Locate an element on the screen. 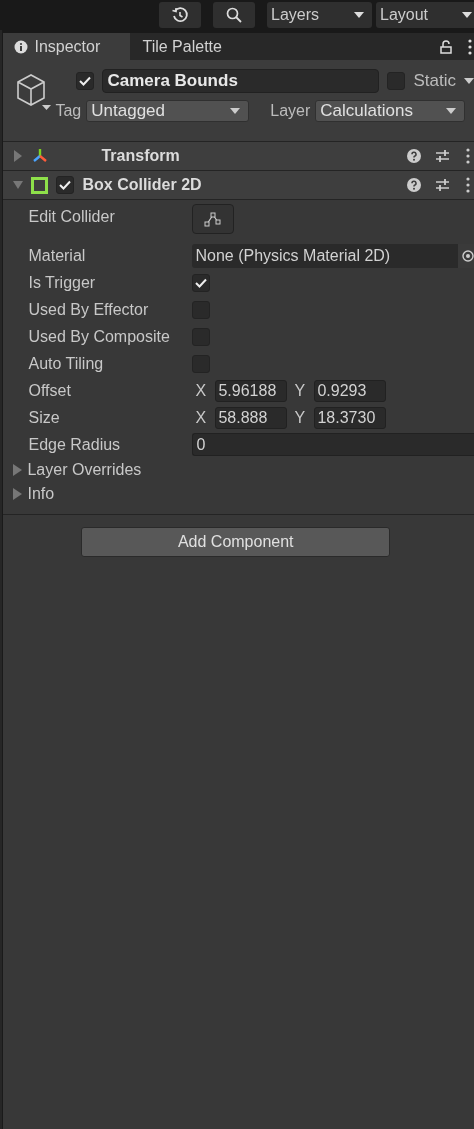 The width and height of the screenshot is (474, 1129). search-icon is located at coordinates (234, 15).